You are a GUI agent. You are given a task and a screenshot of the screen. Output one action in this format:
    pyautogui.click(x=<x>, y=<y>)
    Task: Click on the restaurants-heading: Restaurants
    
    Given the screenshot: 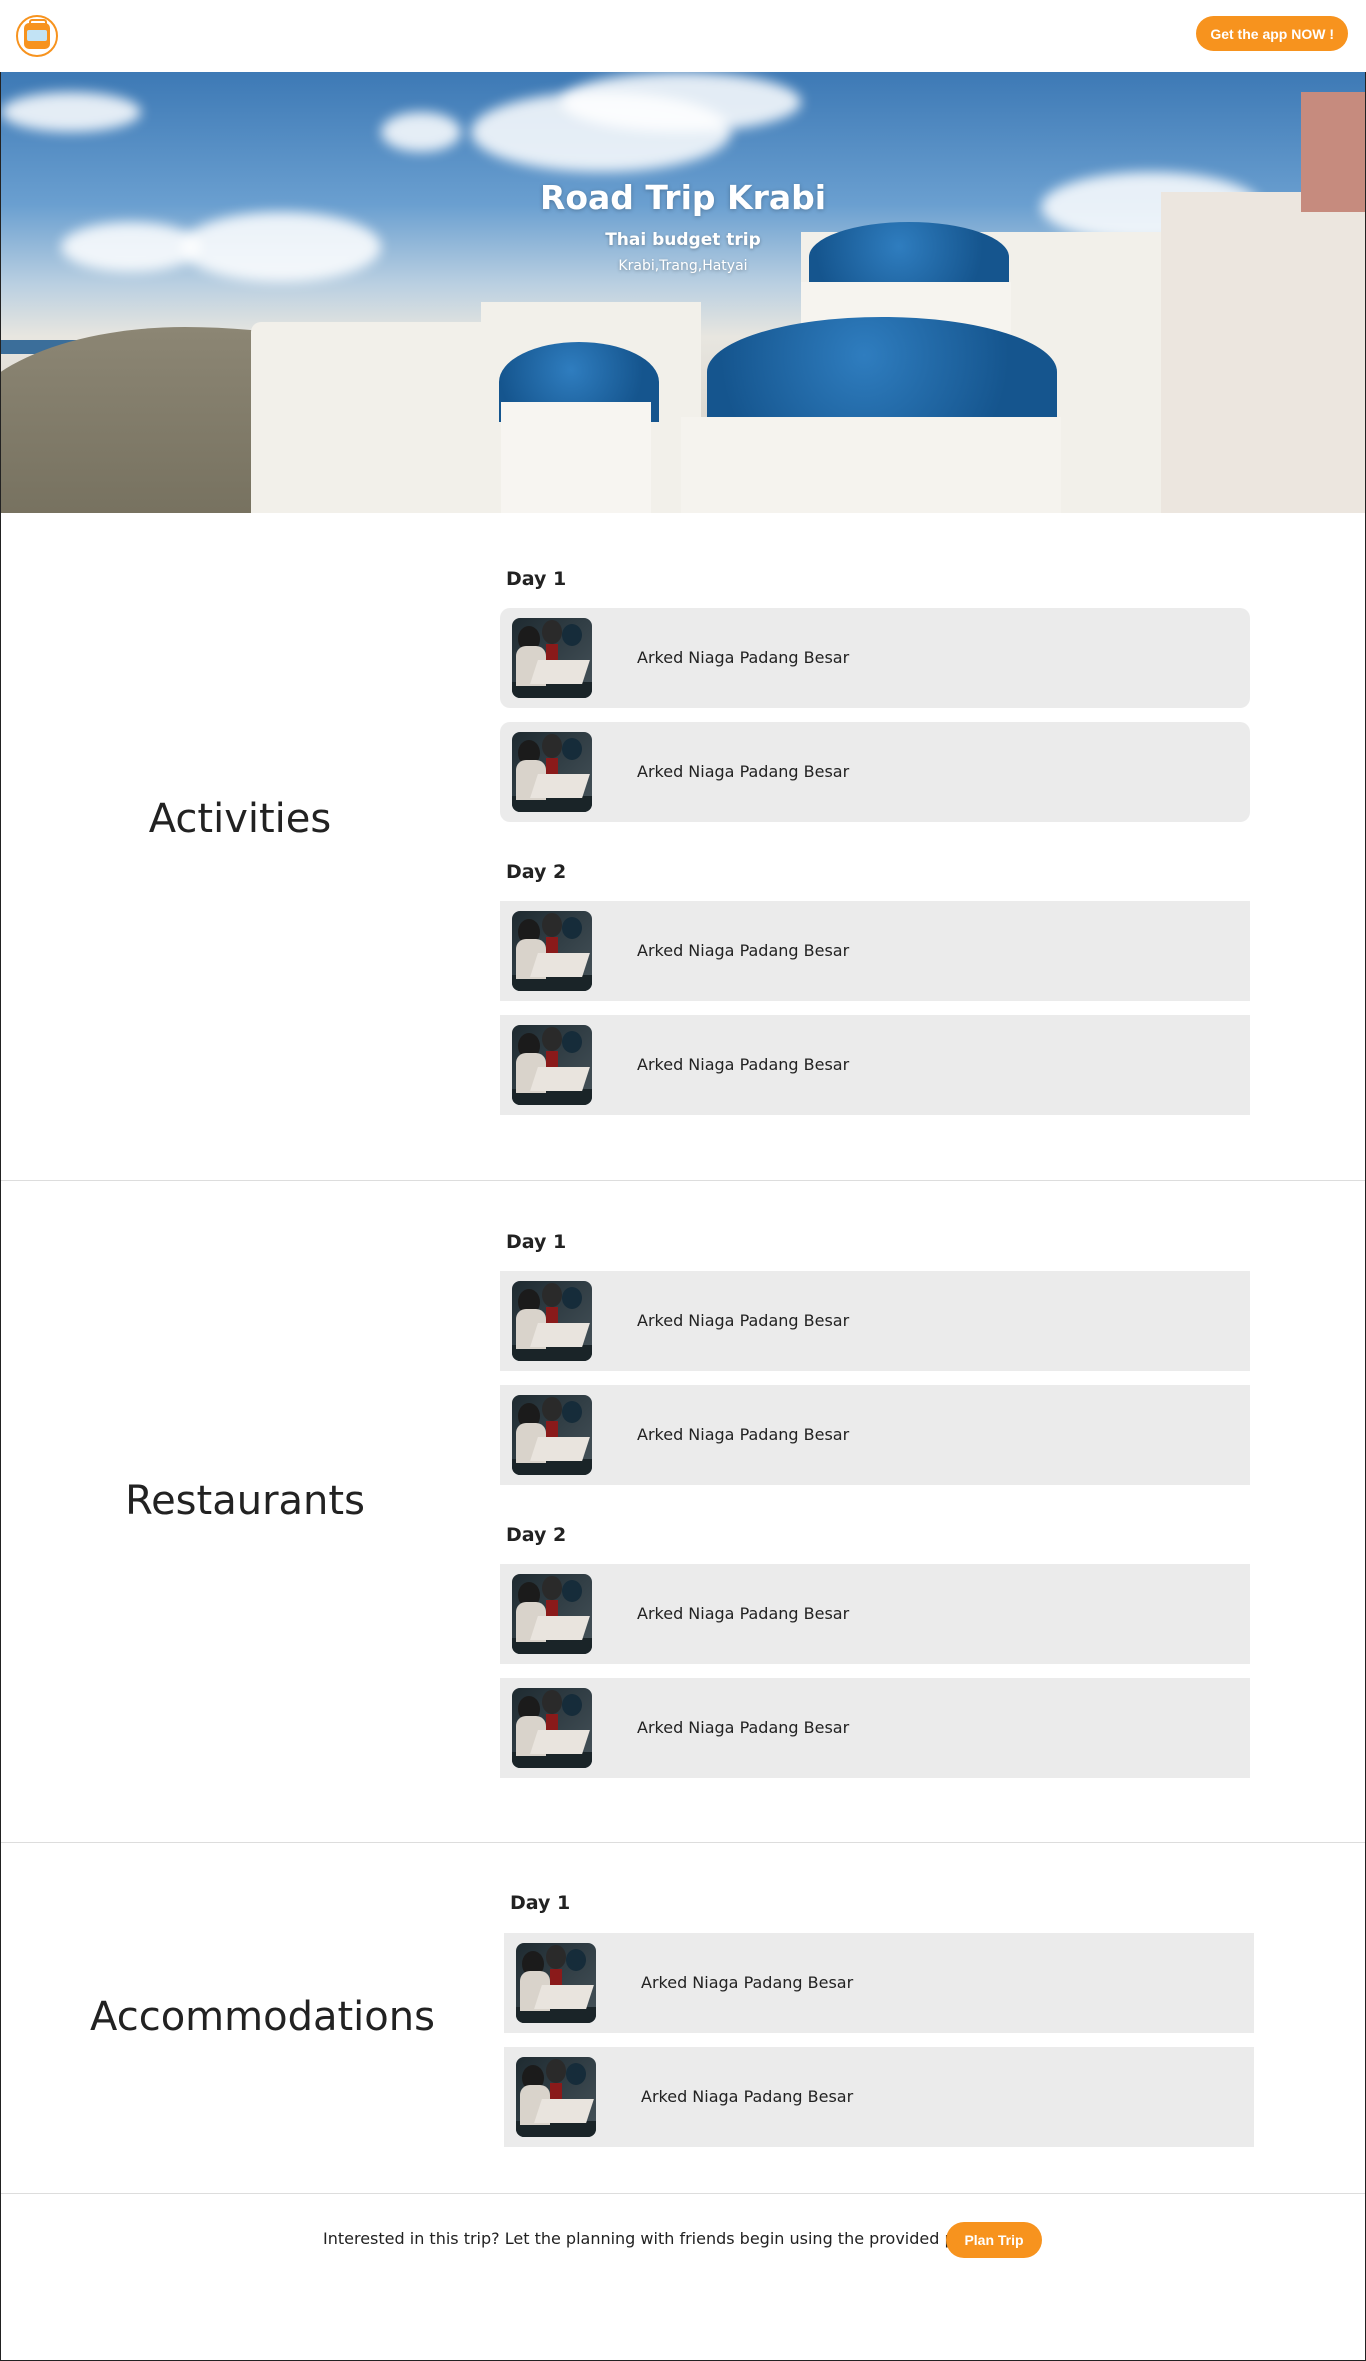 What is the action you would take?
    pyautogui.click(x=245, y=1501)
    